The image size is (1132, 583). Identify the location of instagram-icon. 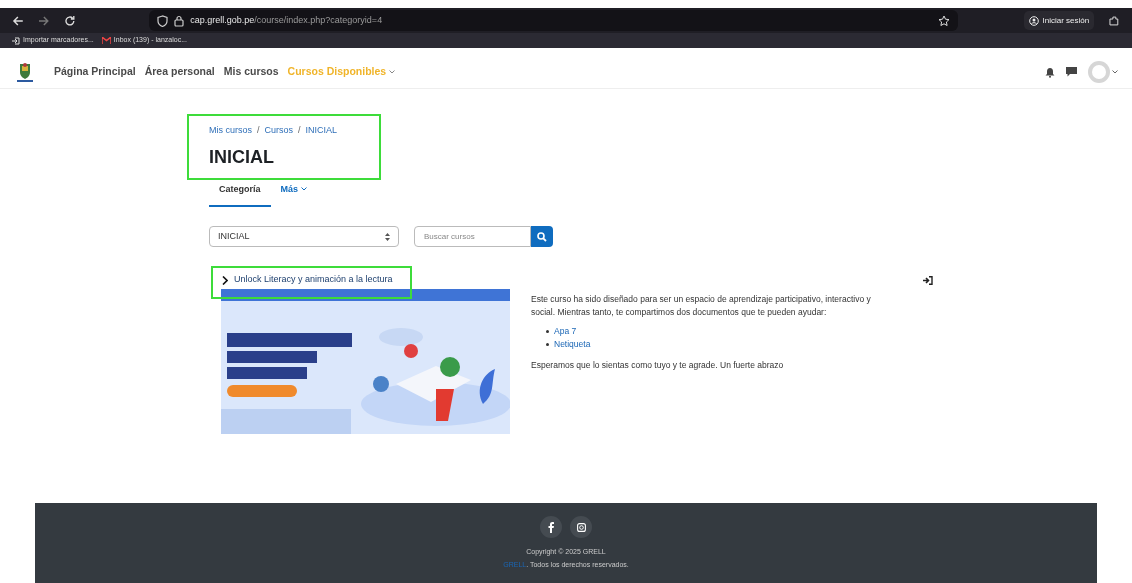
(581, 527).